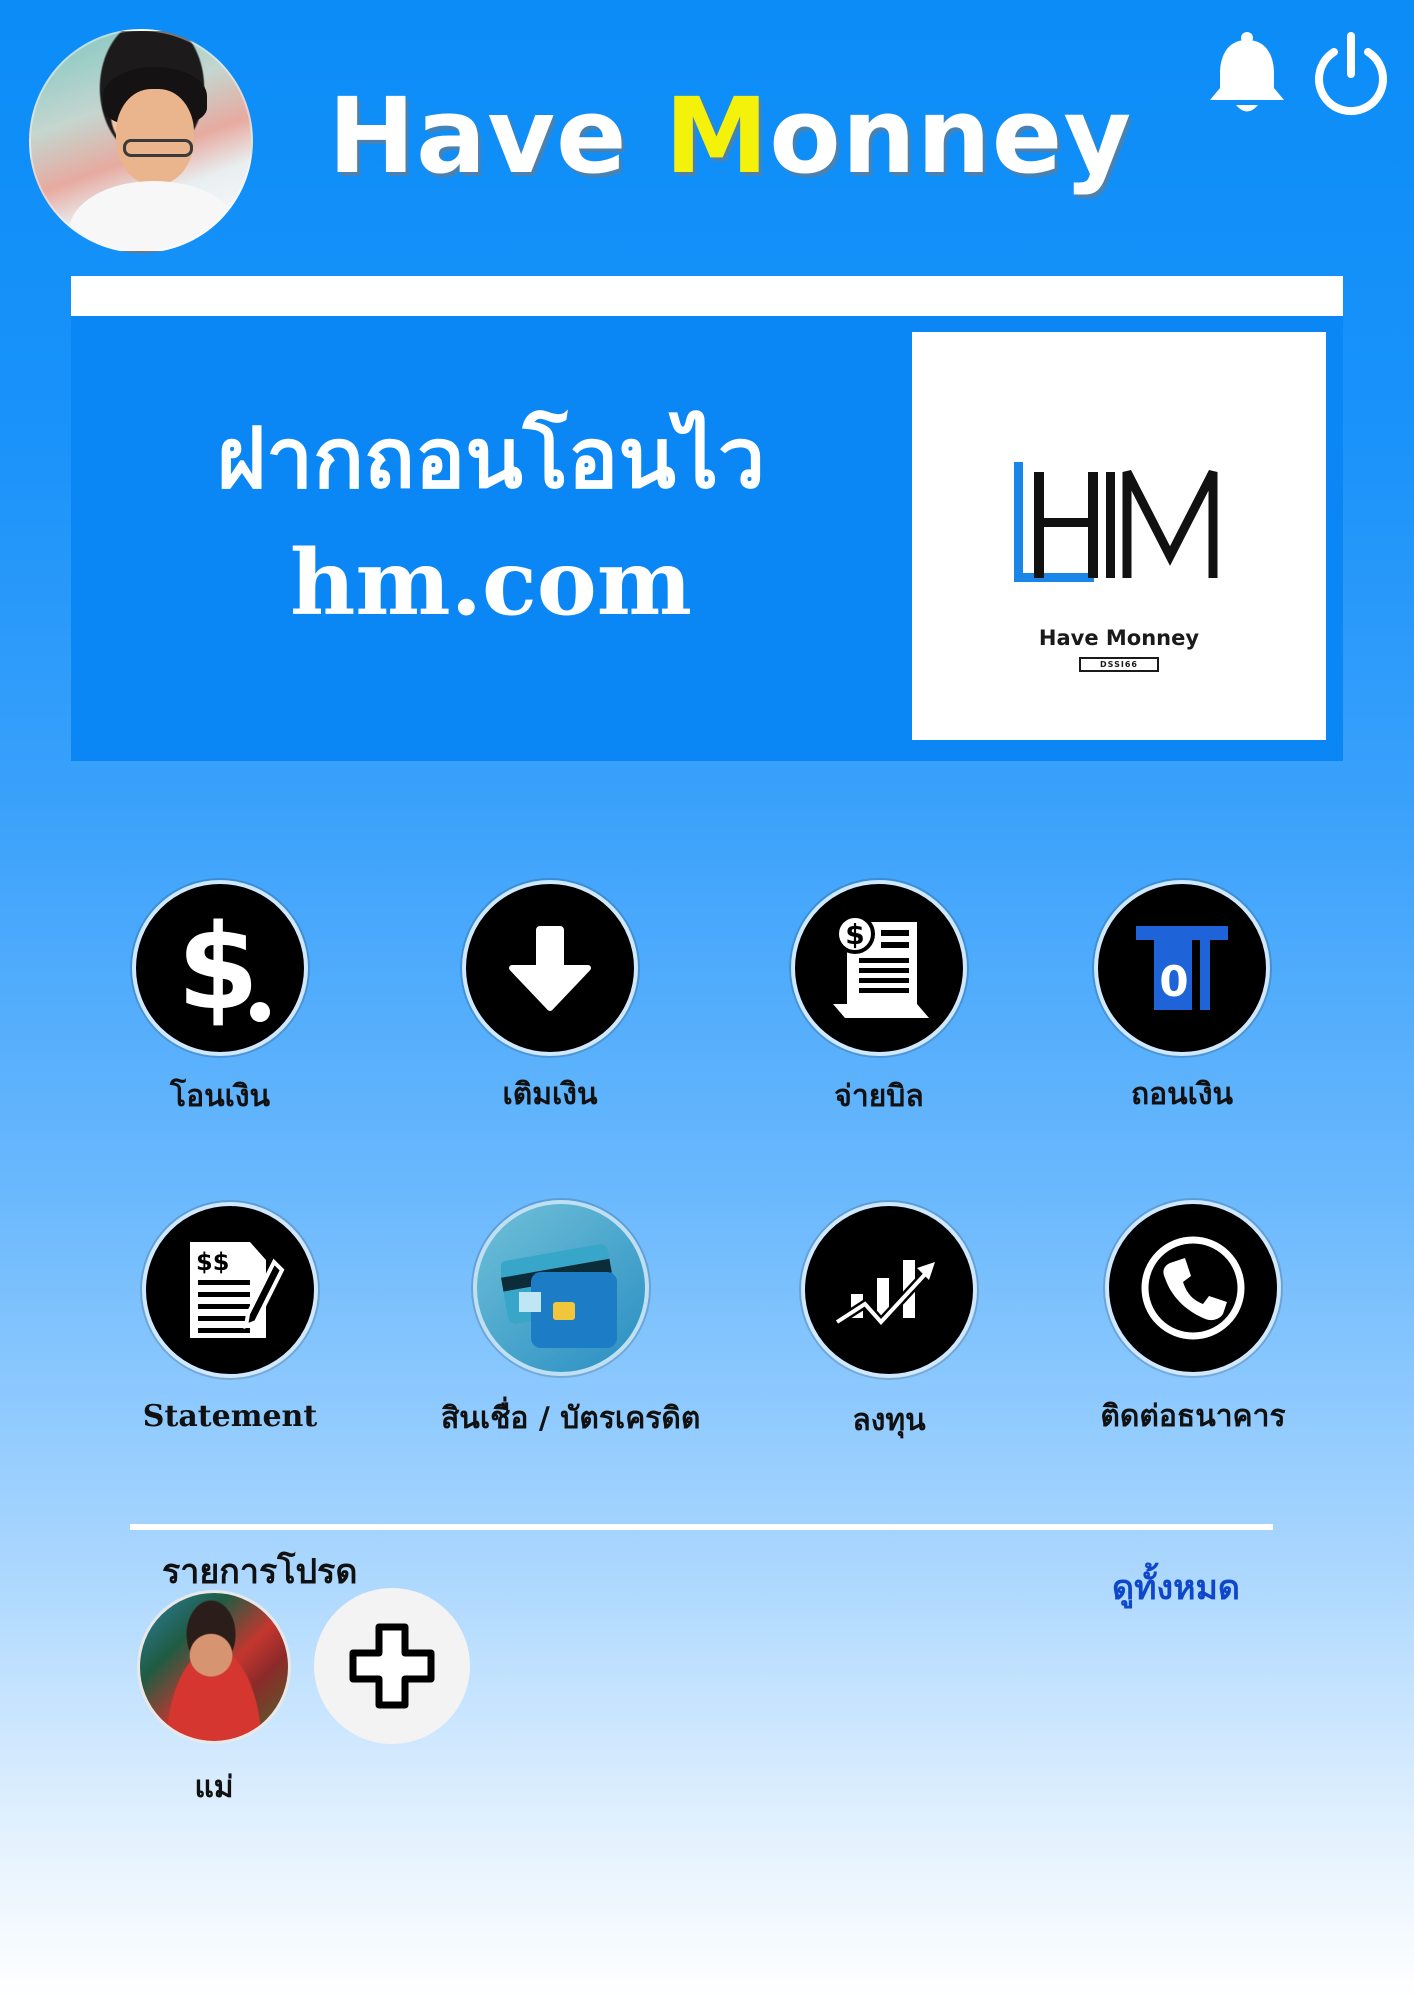 This screenshot has height=2000, width=1414. I want to click on logo-tagline: DSSI66, so click(1119, 664).